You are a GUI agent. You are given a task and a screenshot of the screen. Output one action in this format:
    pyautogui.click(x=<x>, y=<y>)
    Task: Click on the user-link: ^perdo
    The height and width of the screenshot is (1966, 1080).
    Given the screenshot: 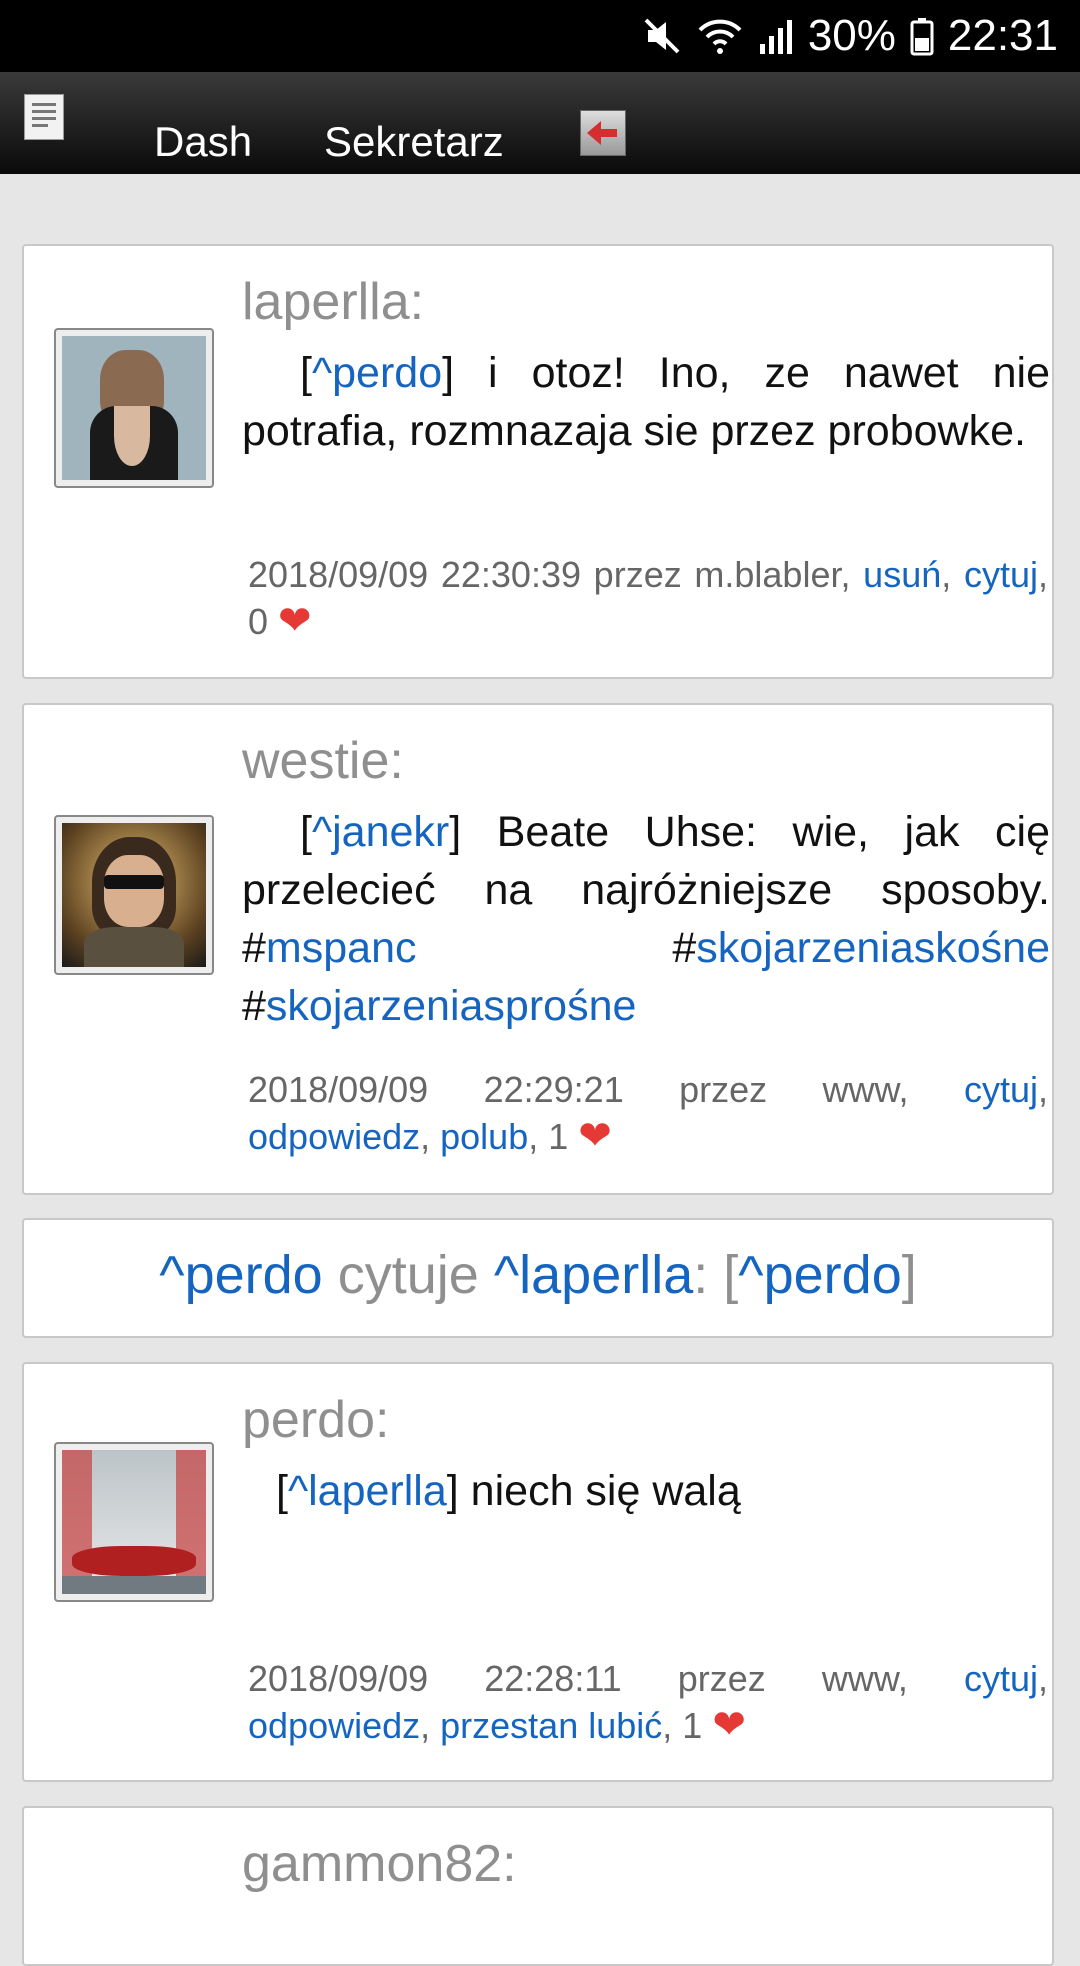 What is the action you would take?
    pyautogui.click(x=240, y=1275)
    